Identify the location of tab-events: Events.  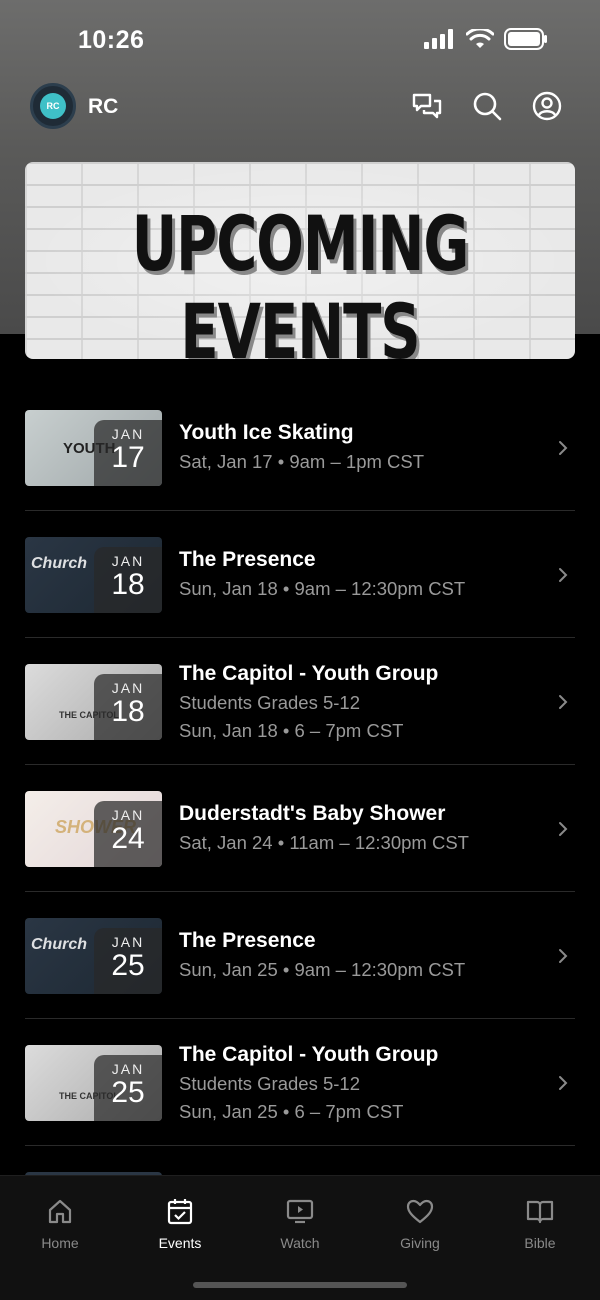
(180, 1223).